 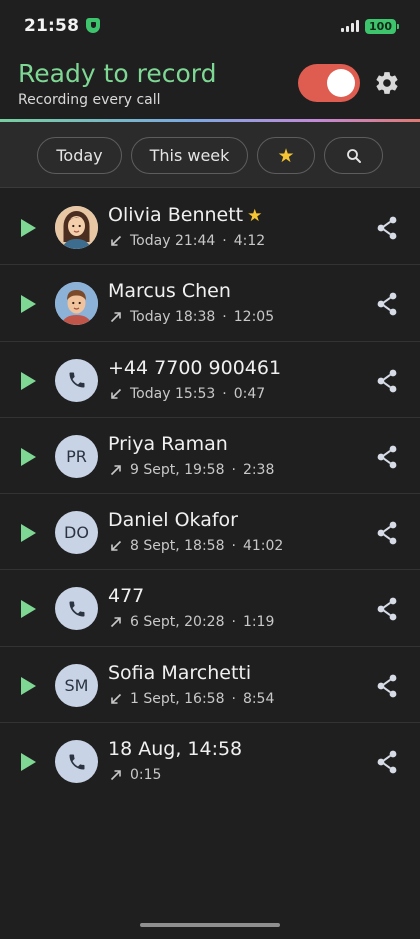 I want to click on home-indicator, so click(x=210, y=925).